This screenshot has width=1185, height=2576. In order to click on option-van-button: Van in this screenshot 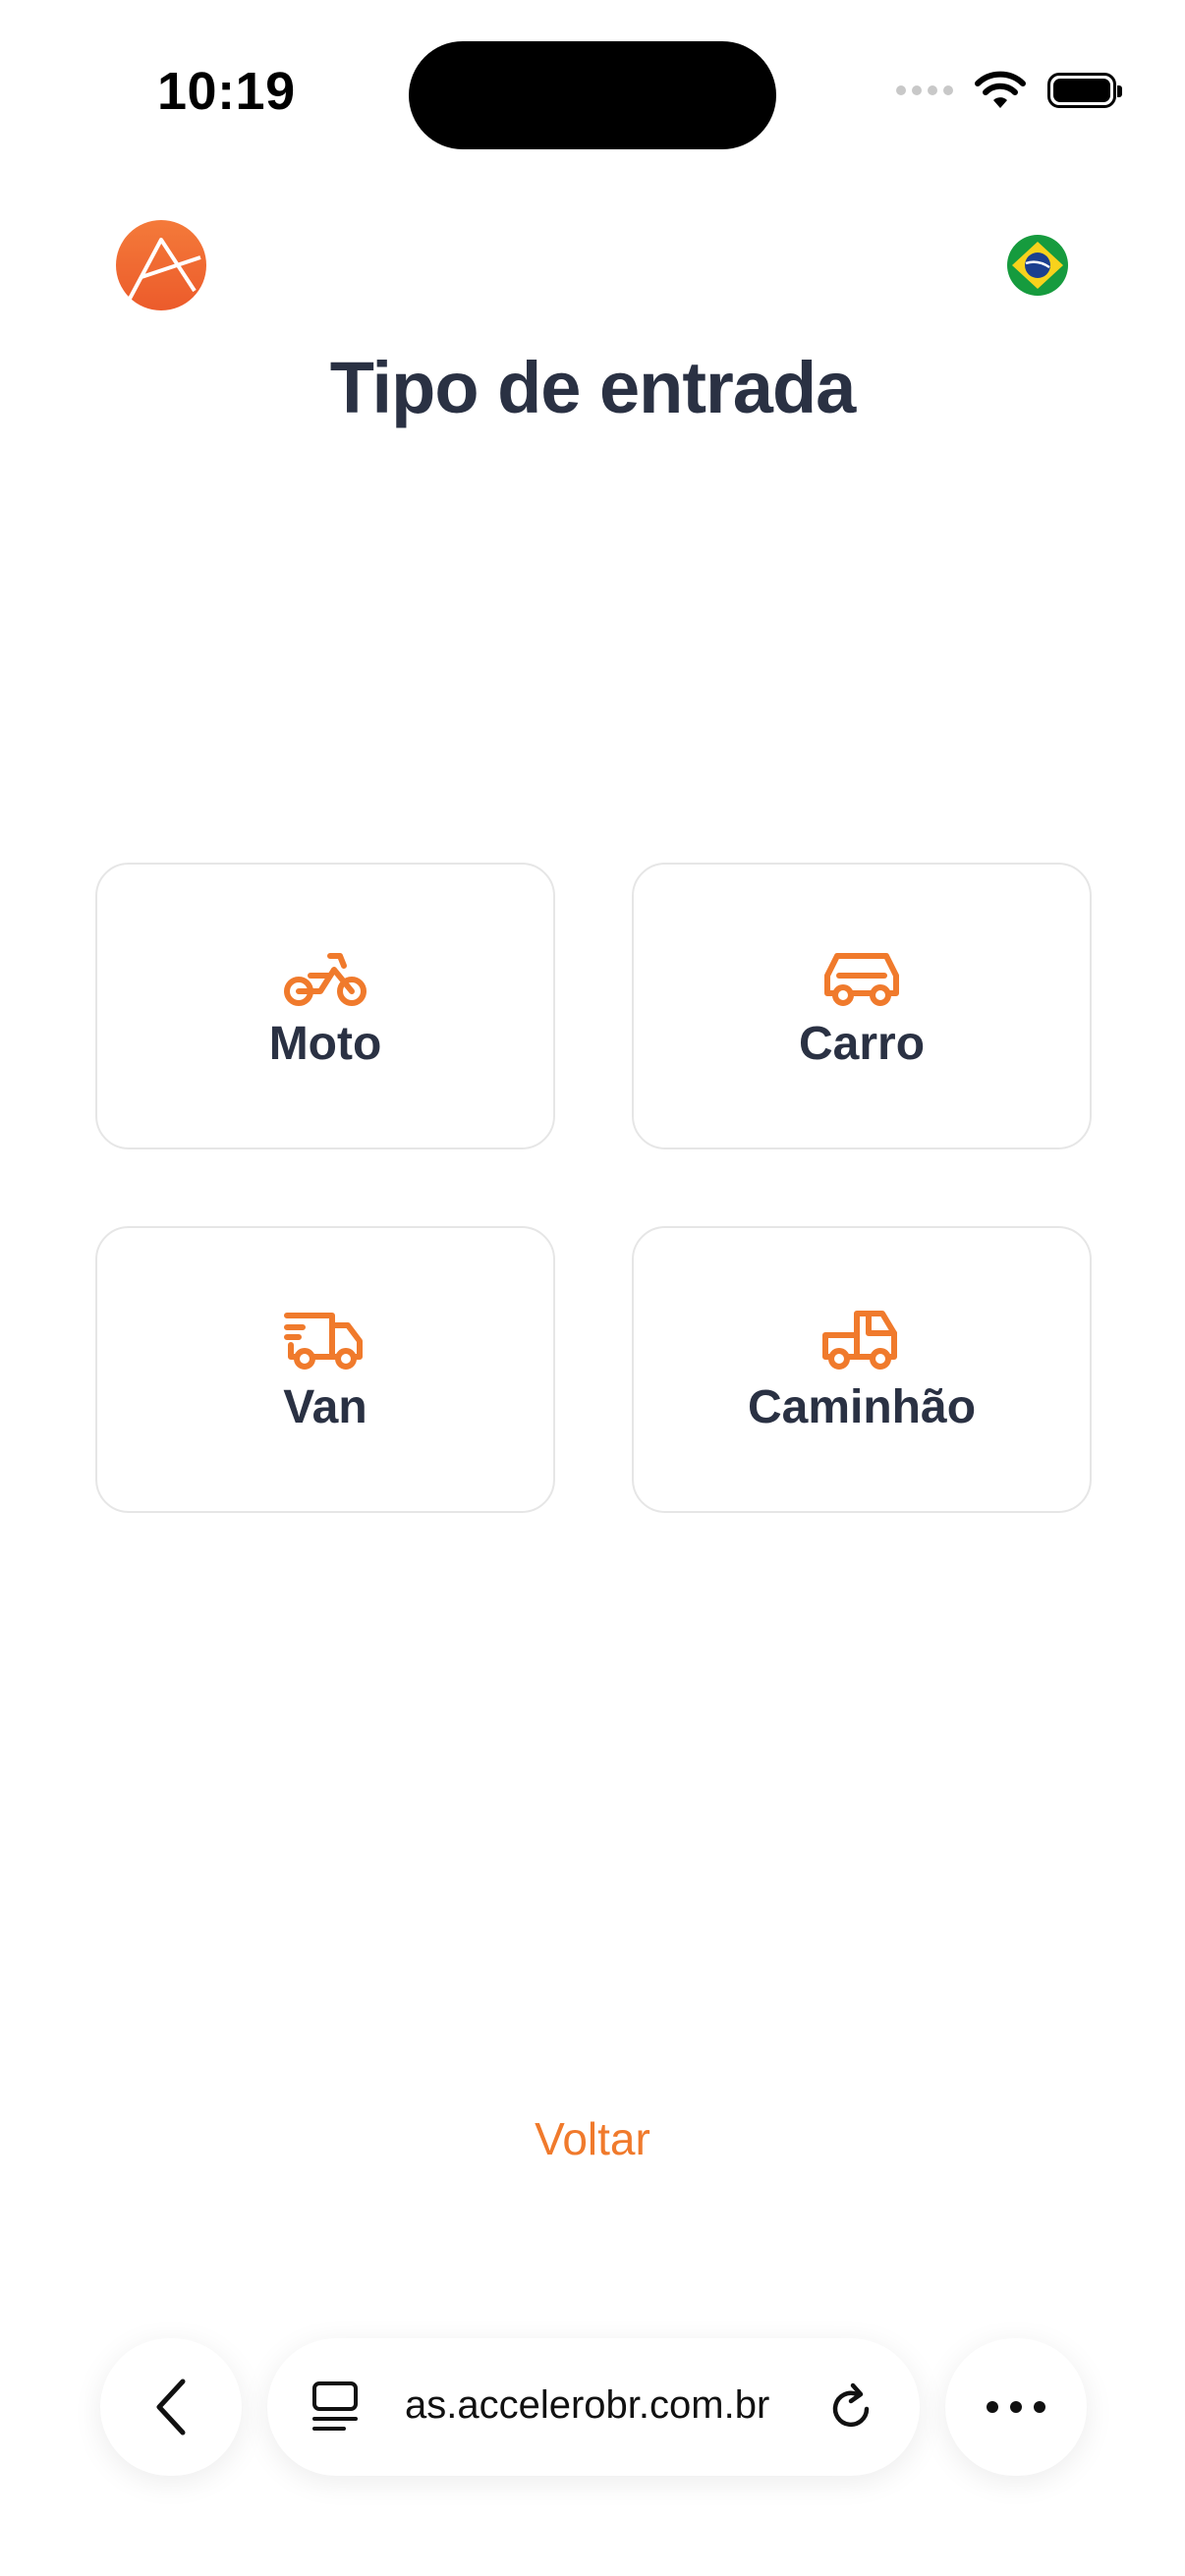, I will do `click(325, 1369)`.